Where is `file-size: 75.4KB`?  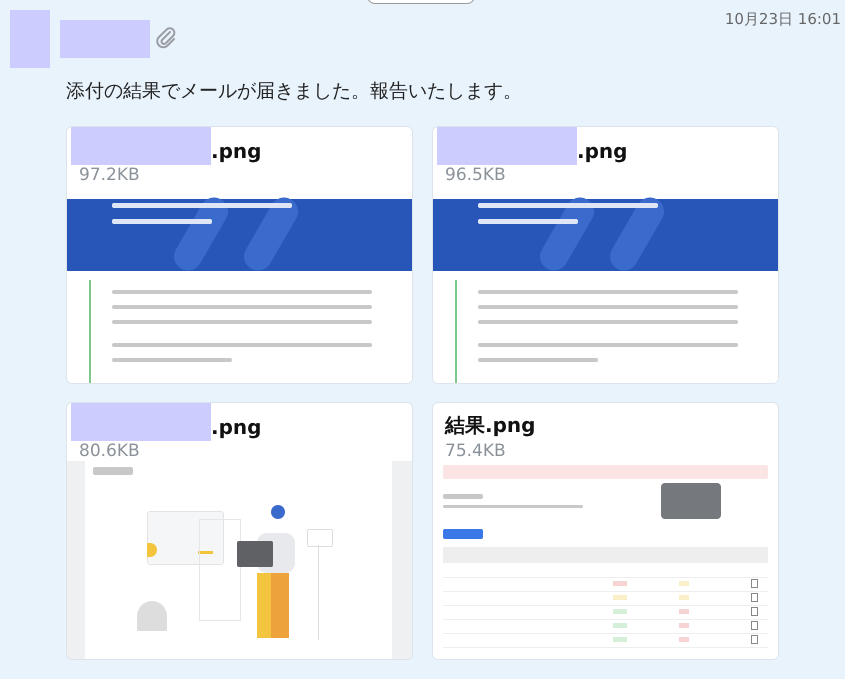
file-size: 75.4KB is located at coordinates (475, 450).